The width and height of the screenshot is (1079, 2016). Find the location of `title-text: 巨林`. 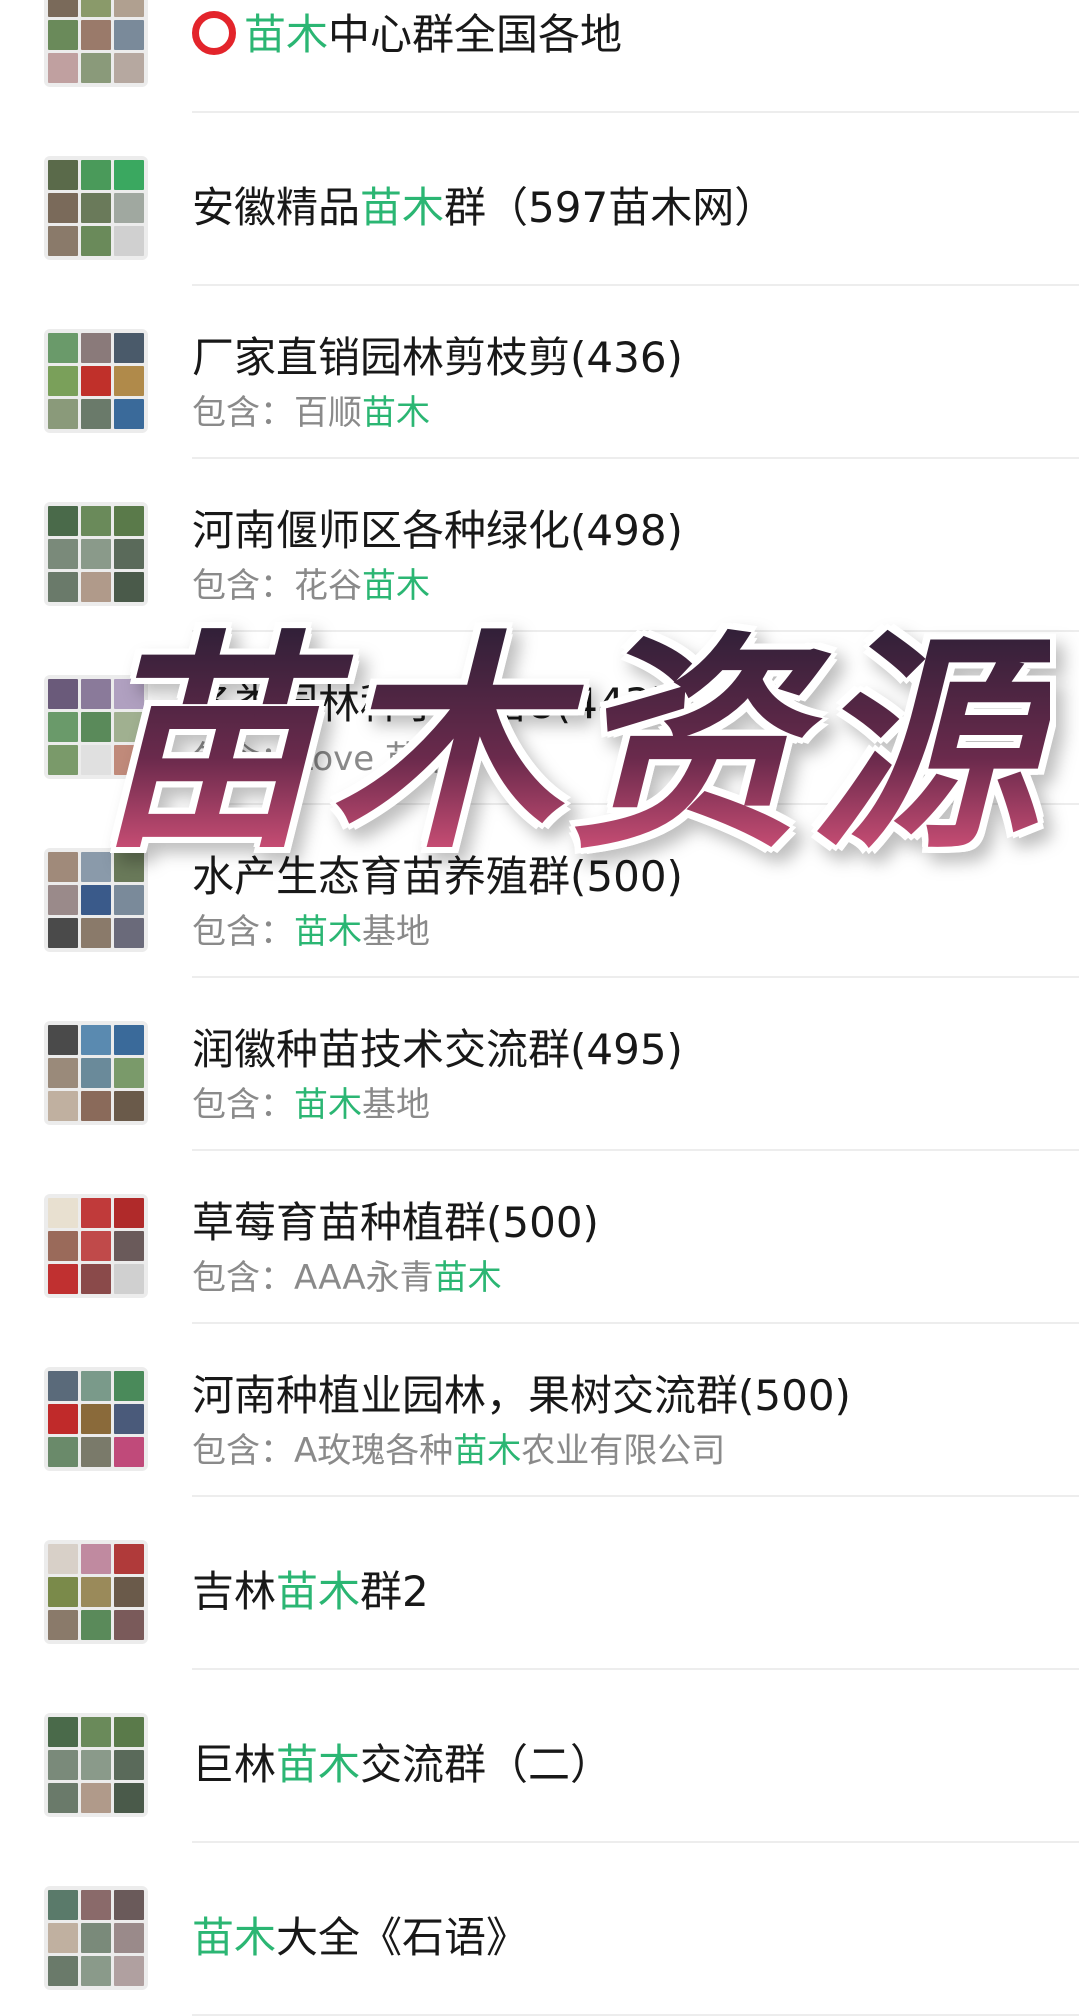

title-text: 巨林 is located at coordinates (234, 1764).